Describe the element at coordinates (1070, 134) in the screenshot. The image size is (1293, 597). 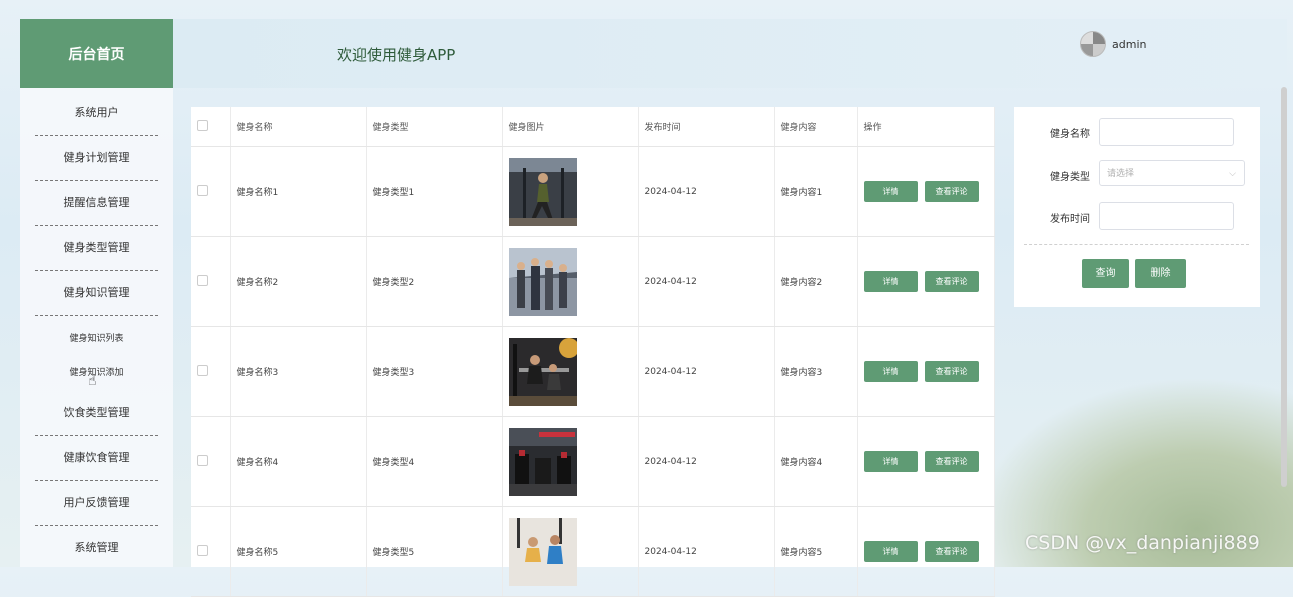
I see `name-filter-label: 健身名称` at that location.